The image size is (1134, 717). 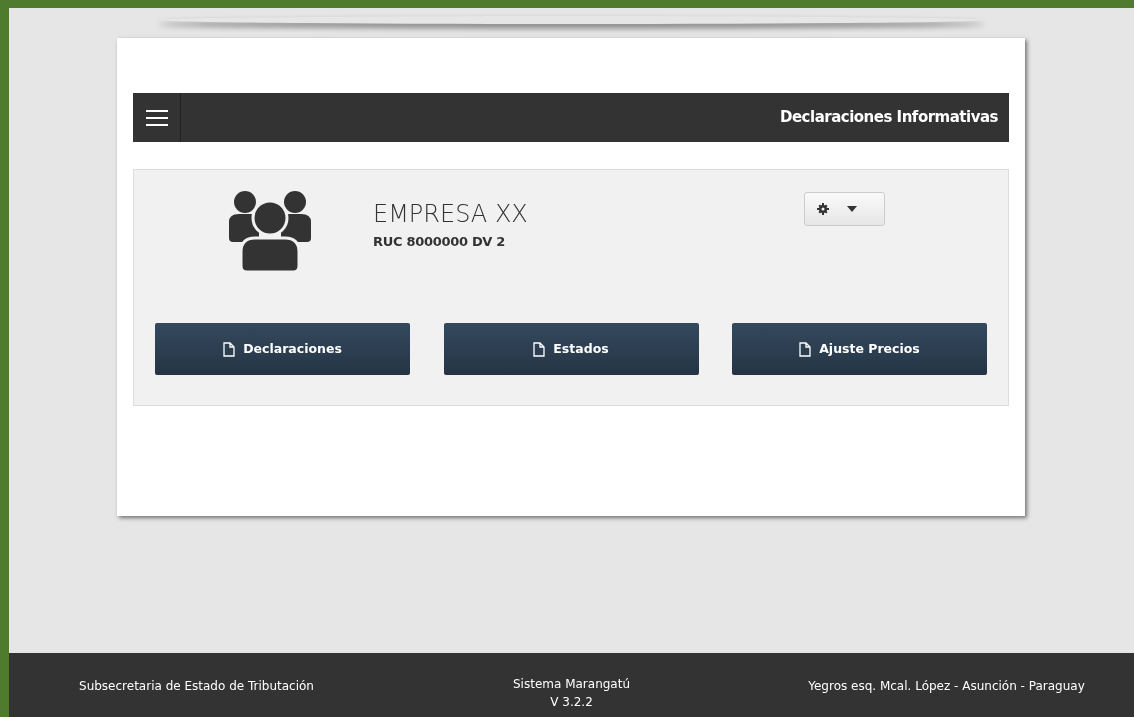 I want to click on settings-dropdown-button, so click(x=844, y=209).